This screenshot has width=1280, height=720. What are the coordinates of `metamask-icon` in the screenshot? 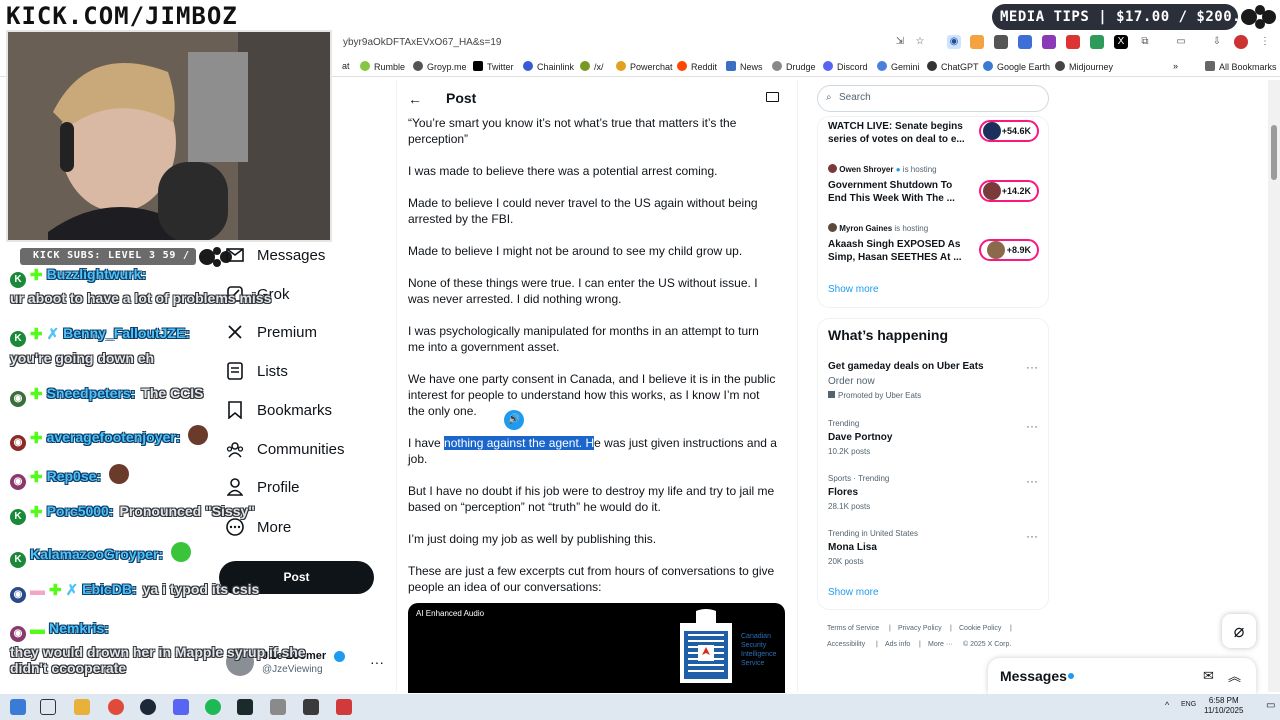 It's located at (977, 42).